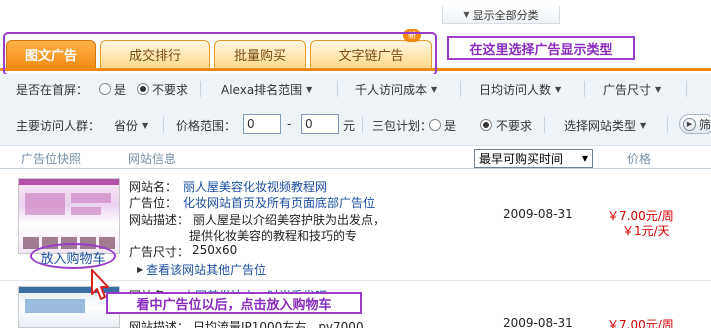  What do you see at coordinates (600, 126) in the screenshot?
I see `dropdown-label: 选择网站类型` at bounding box center [600, 126].